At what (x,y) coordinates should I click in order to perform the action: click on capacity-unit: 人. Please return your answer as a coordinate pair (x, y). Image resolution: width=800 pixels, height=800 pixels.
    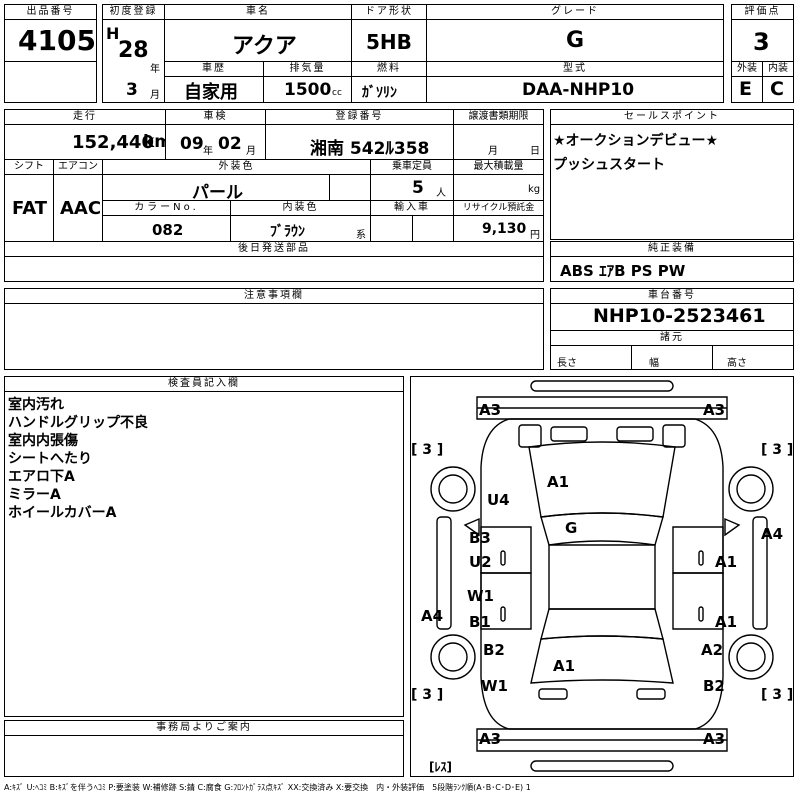
    Looking at the image, I should click on (441, 193).